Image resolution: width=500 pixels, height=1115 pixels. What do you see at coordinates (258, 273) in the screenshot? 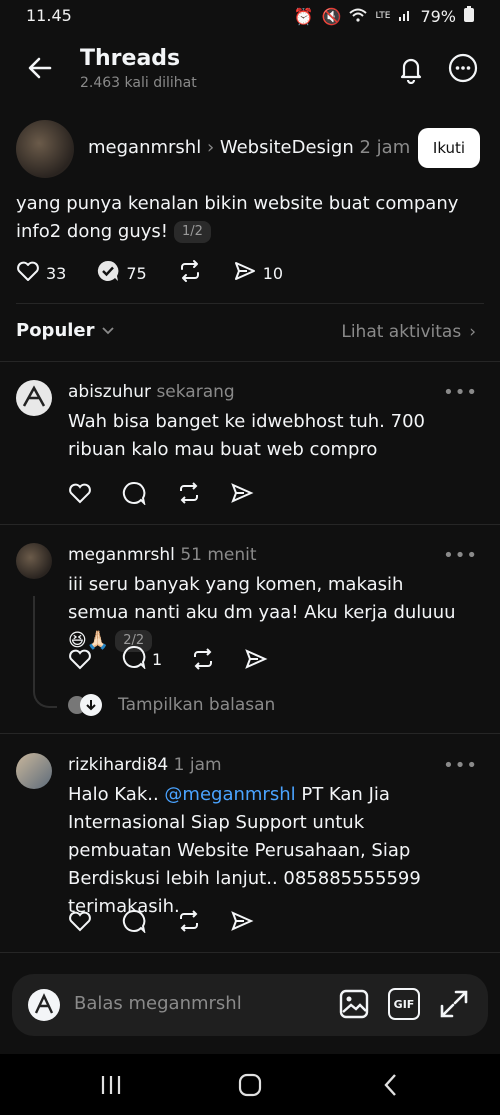
I see `share-stat: 10` at bounding box center [258, 273].